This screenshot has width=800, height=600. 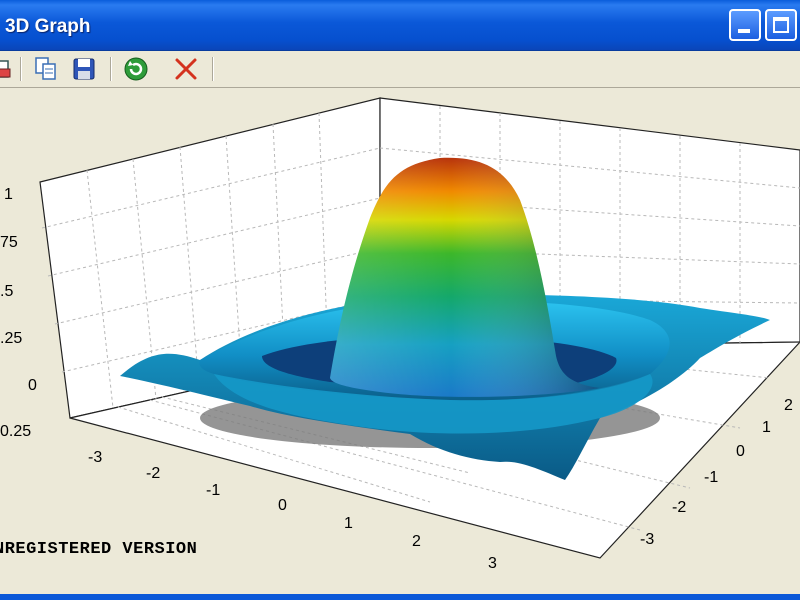 What do you see at coordinates (32, 385) in the screenshot?
I see `z-tick-label: 0` at bounding box center [32, 385].